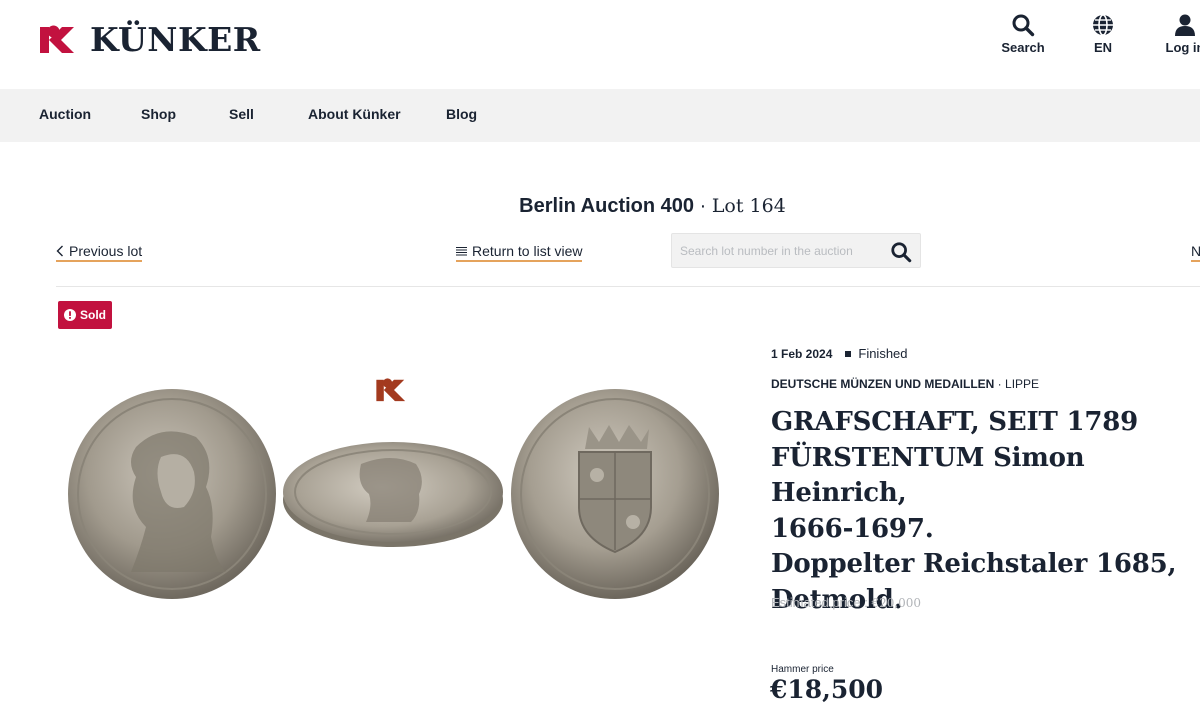 This screenshot has width=1200, height=725. I want to click on next-lot-label: N, so click(1195, 251).